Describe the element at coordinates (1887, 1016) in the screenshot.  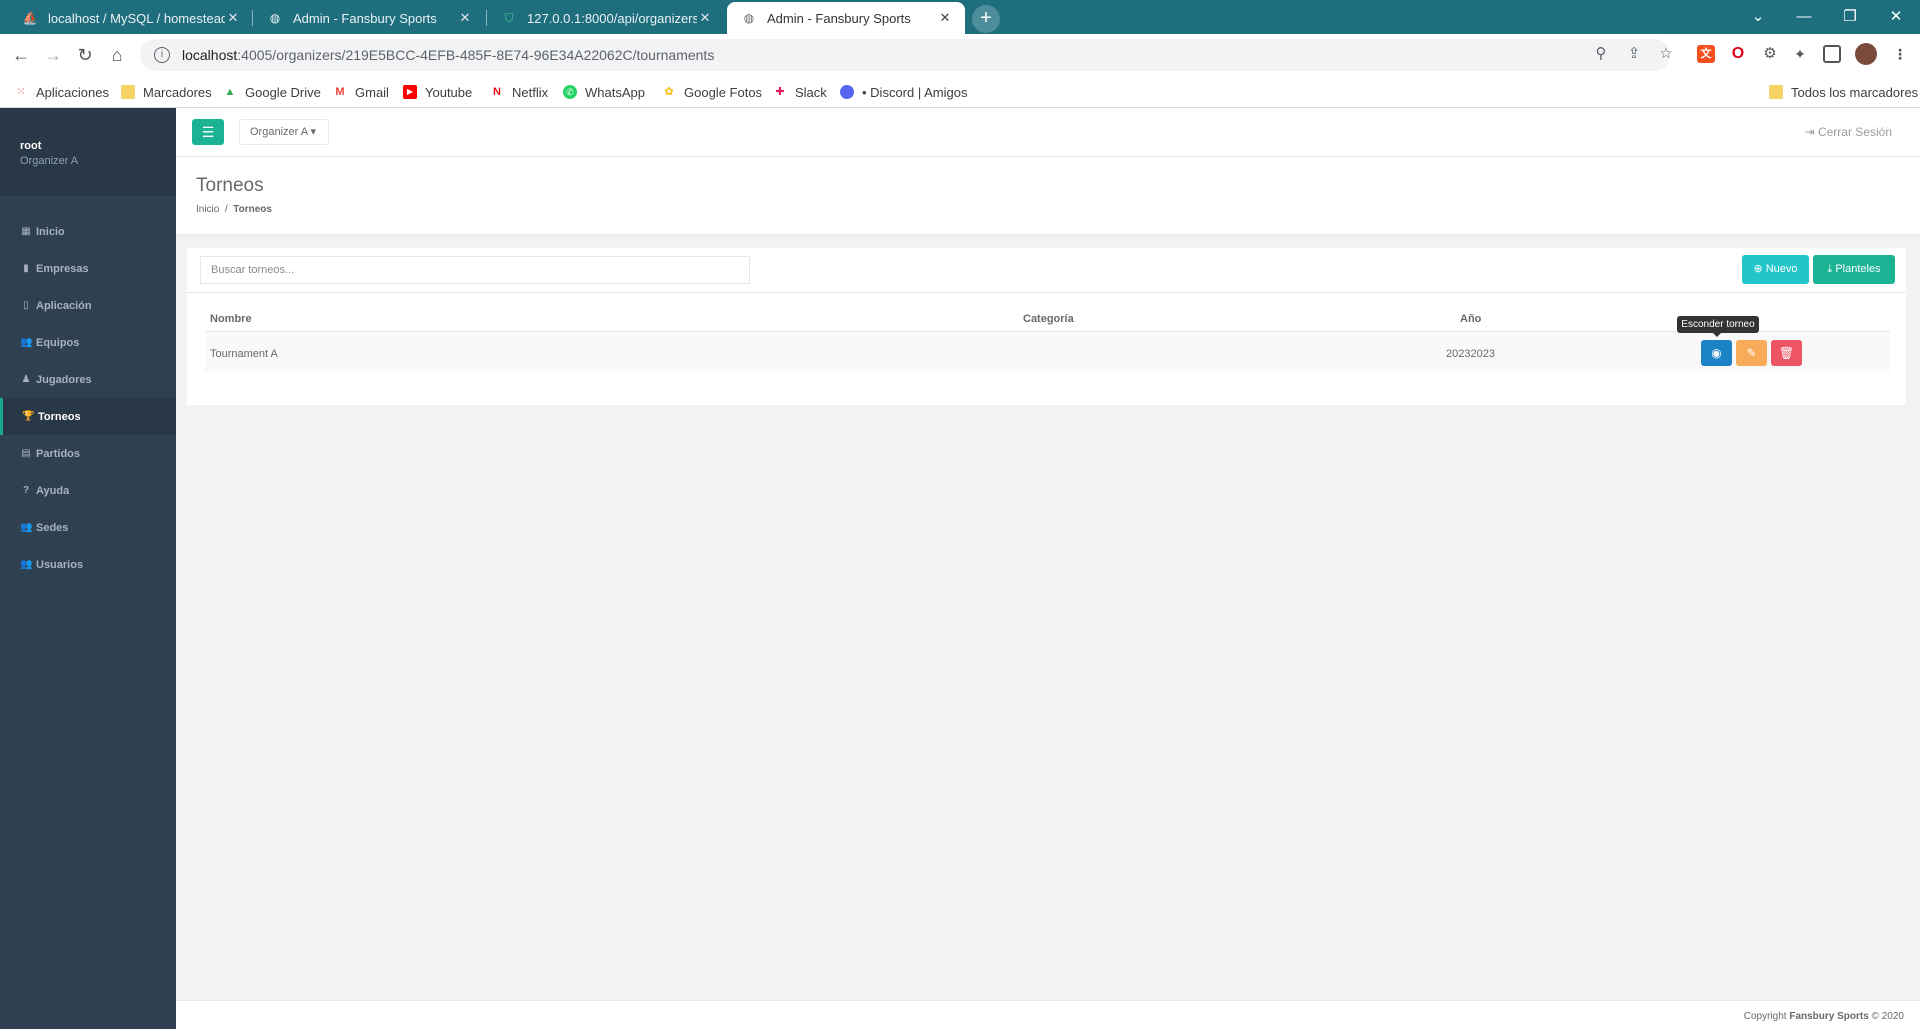
I see `footer-suffix: © 2020` at that location.